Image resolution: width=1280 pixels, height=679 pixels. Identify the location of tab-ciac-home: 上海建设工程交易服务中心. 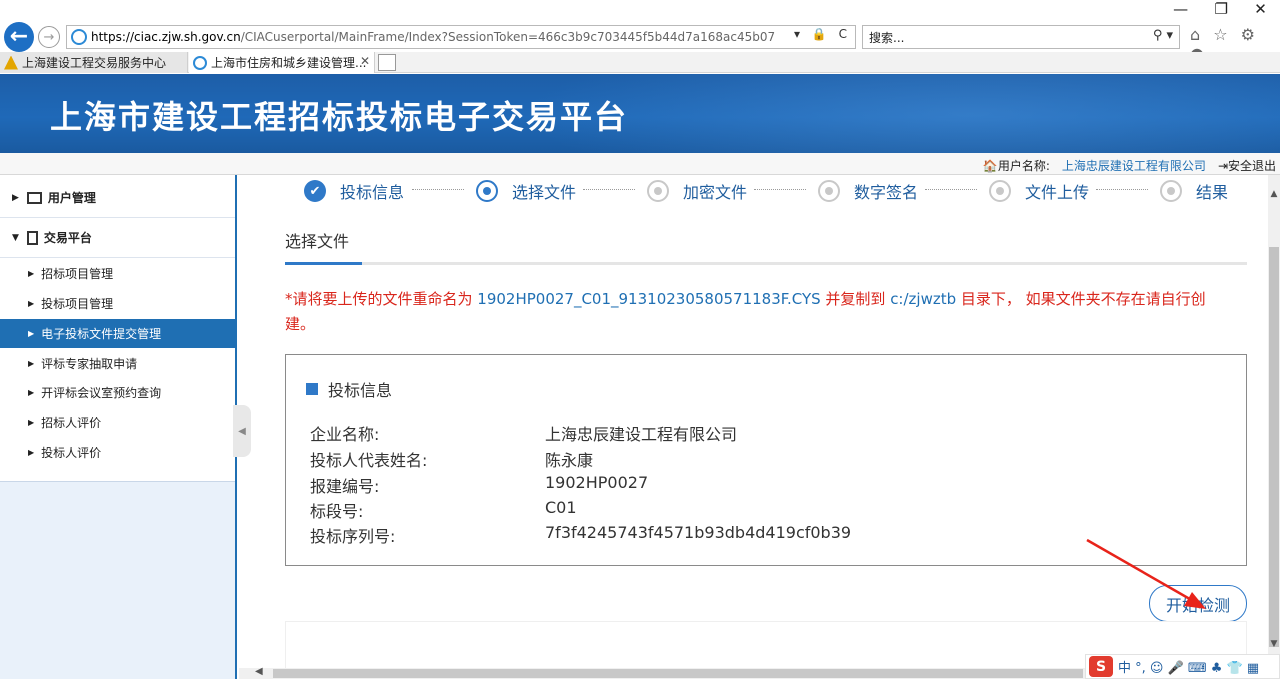
(94, 62).